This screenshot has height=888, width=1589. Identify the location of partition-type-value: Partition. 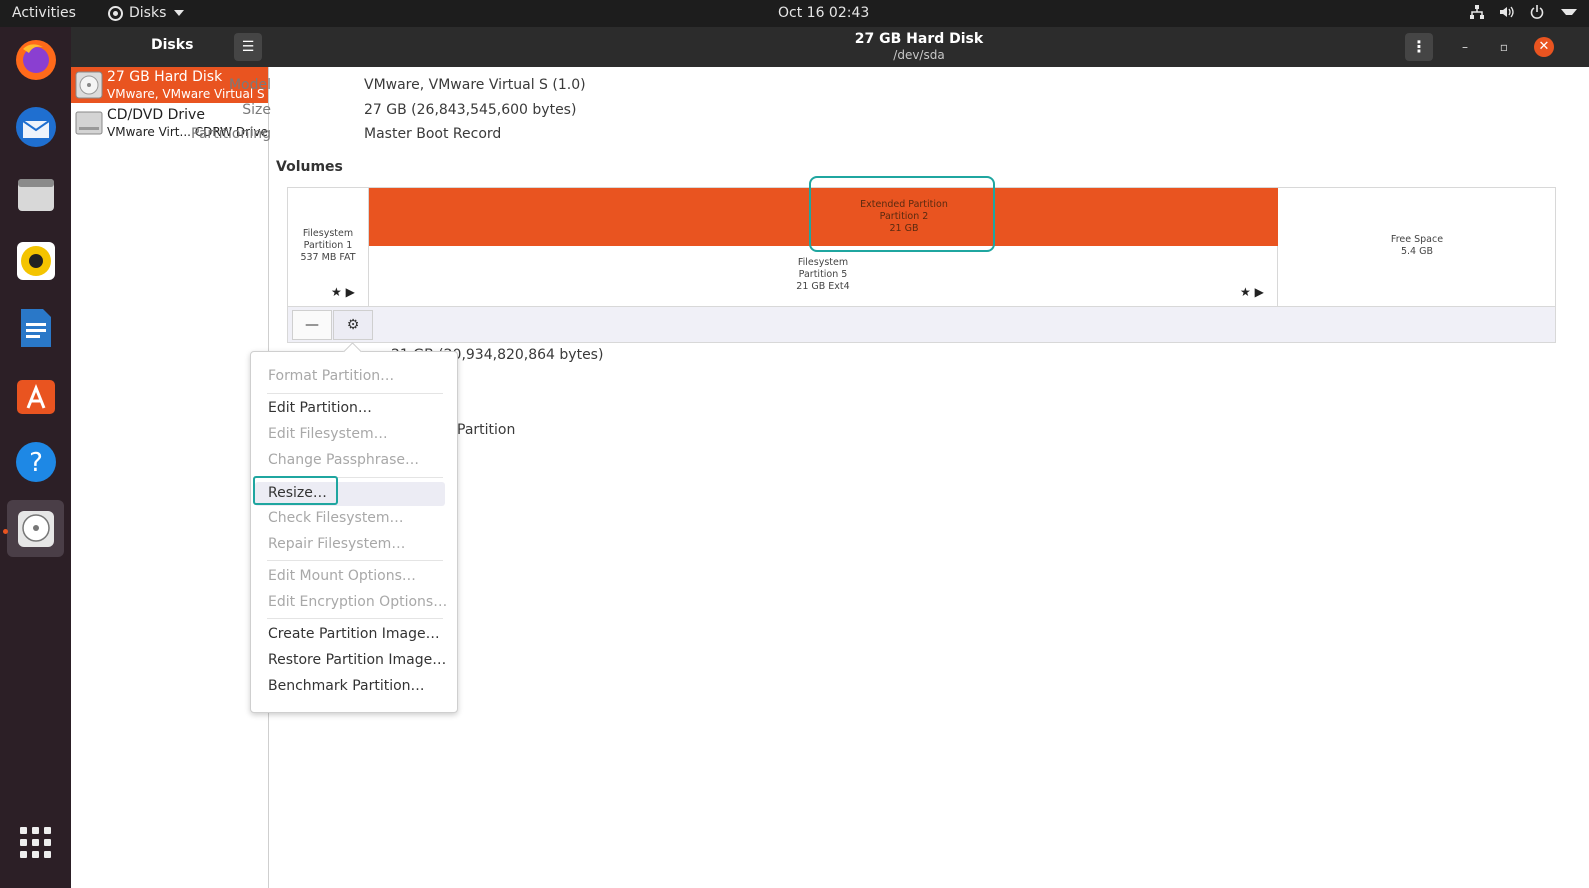
(486, 430).